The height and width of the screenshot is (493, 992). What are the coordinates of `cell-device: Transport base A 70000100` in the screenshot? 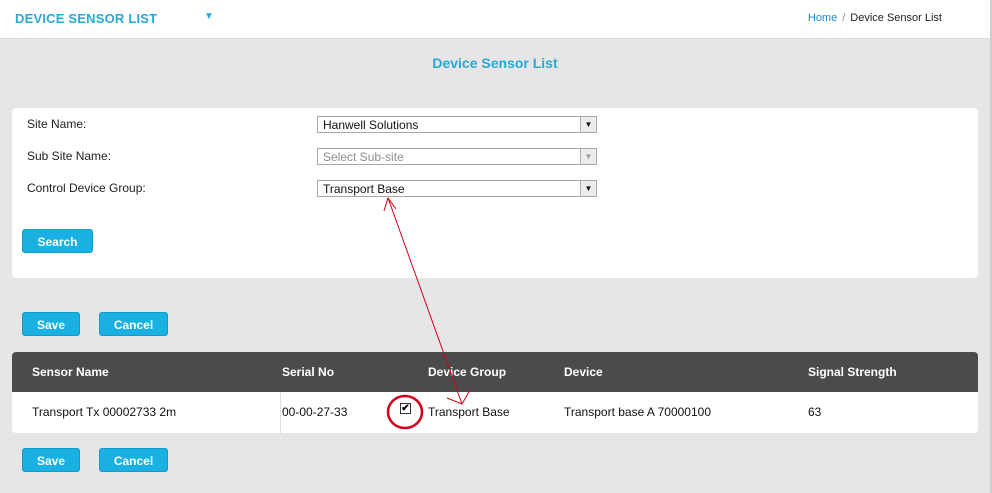 It's located at (637, 412).